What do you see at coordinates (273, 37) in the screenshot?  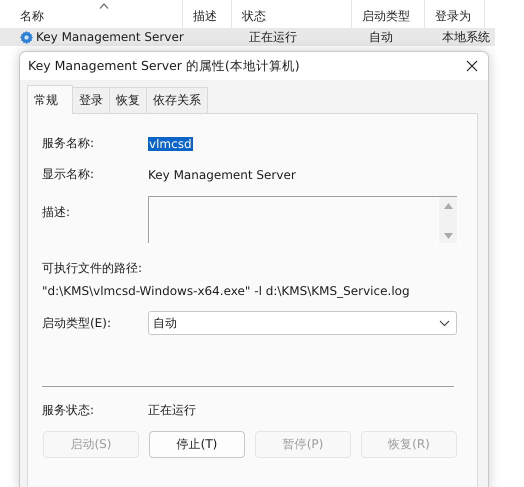 I see `table-cell: 正在运行` at bounding box center [273, 37].